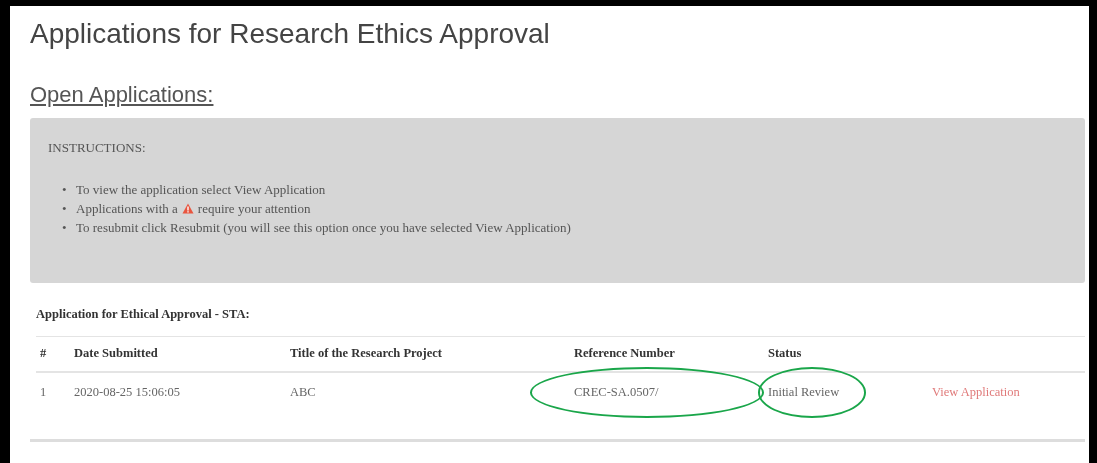 This screenshot has height=463, width=1097. What do you see at coordinates (201, 189) in the screenshot?
I see `instruction-text: To view the application select View Application` at bounding box center [201, 189].